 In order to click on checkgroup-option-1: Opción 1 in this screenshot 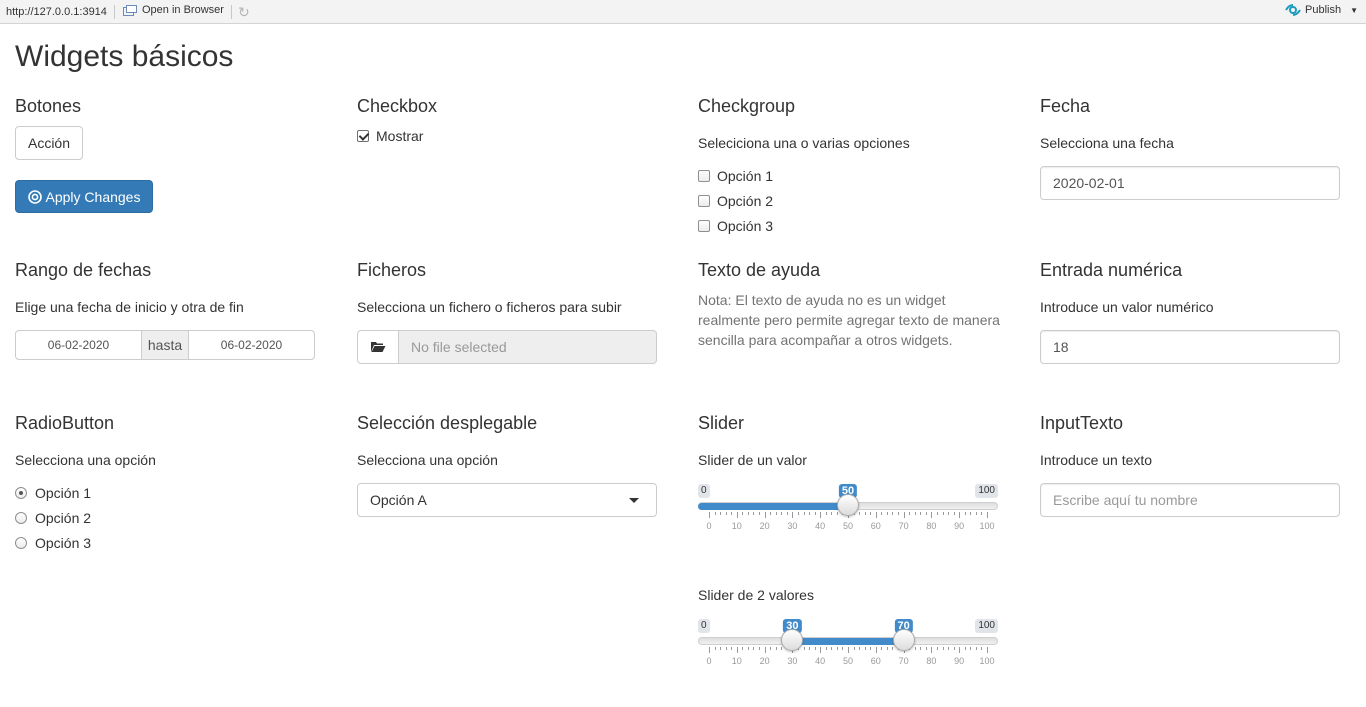, I will do `click(735, 176)`.